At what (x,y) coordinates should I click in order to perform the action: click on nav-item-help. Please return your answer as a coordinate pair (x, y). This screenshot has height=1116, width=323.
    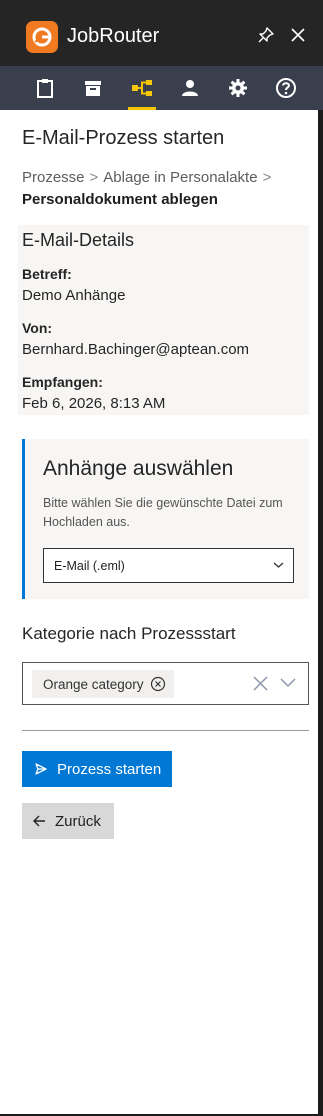
    Looking at the image, I should click on (286, 88).